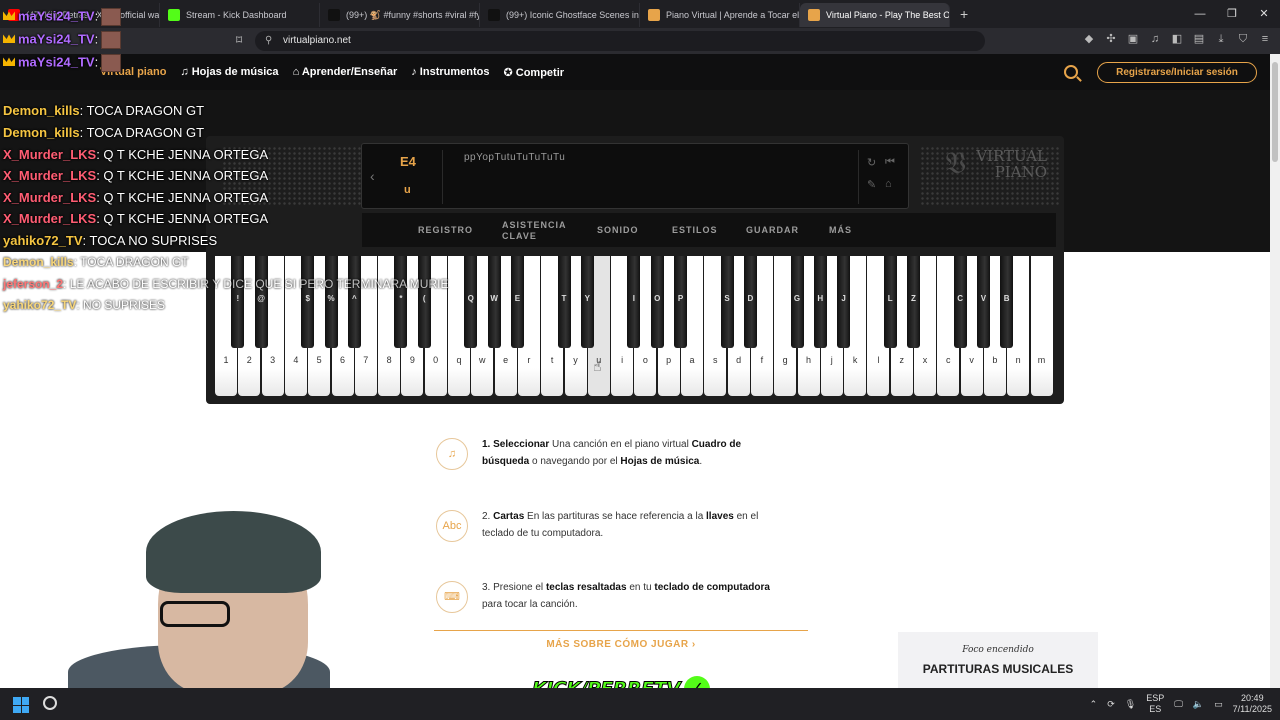 This screenshot has width=1280, height=720. I want to click on pencil-icon: ✎, so click(871, 184).